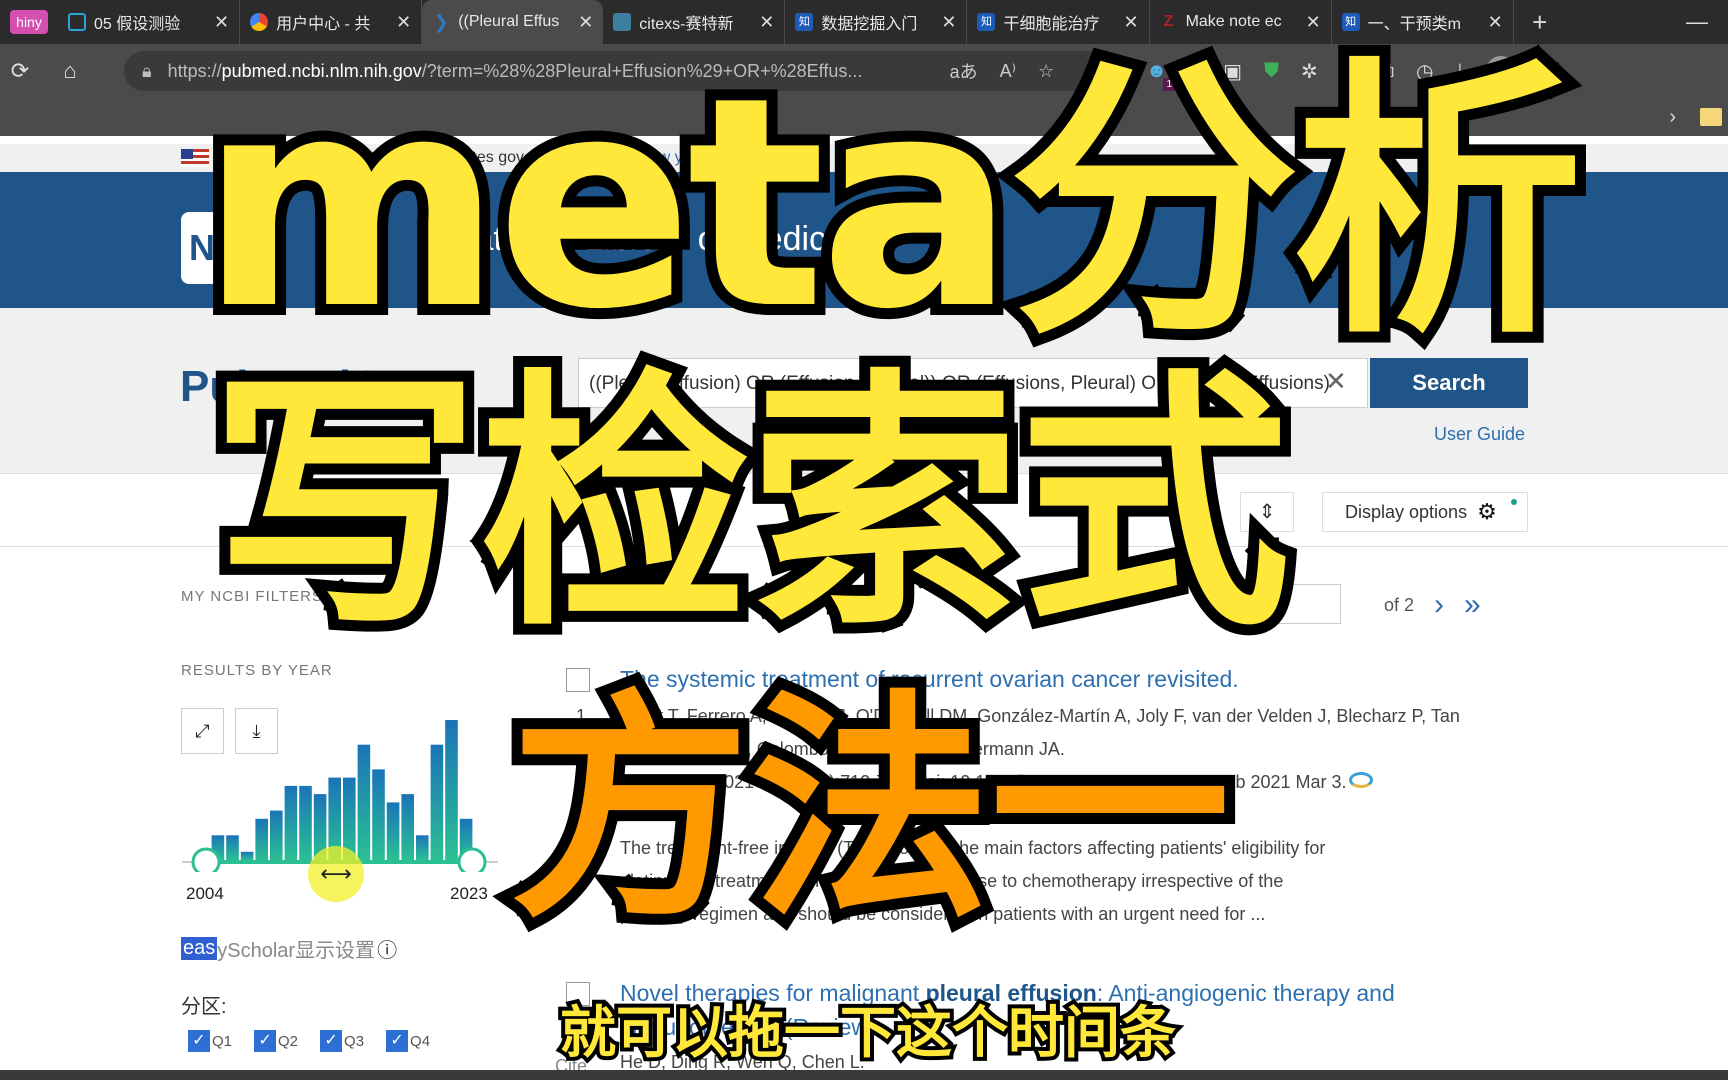 The height and width of the screenshot is (1080, 1728). Describe the element at coordinates (509, 21) in the screenshot. I see `tab-label: ((Pleural Effus` at that location.